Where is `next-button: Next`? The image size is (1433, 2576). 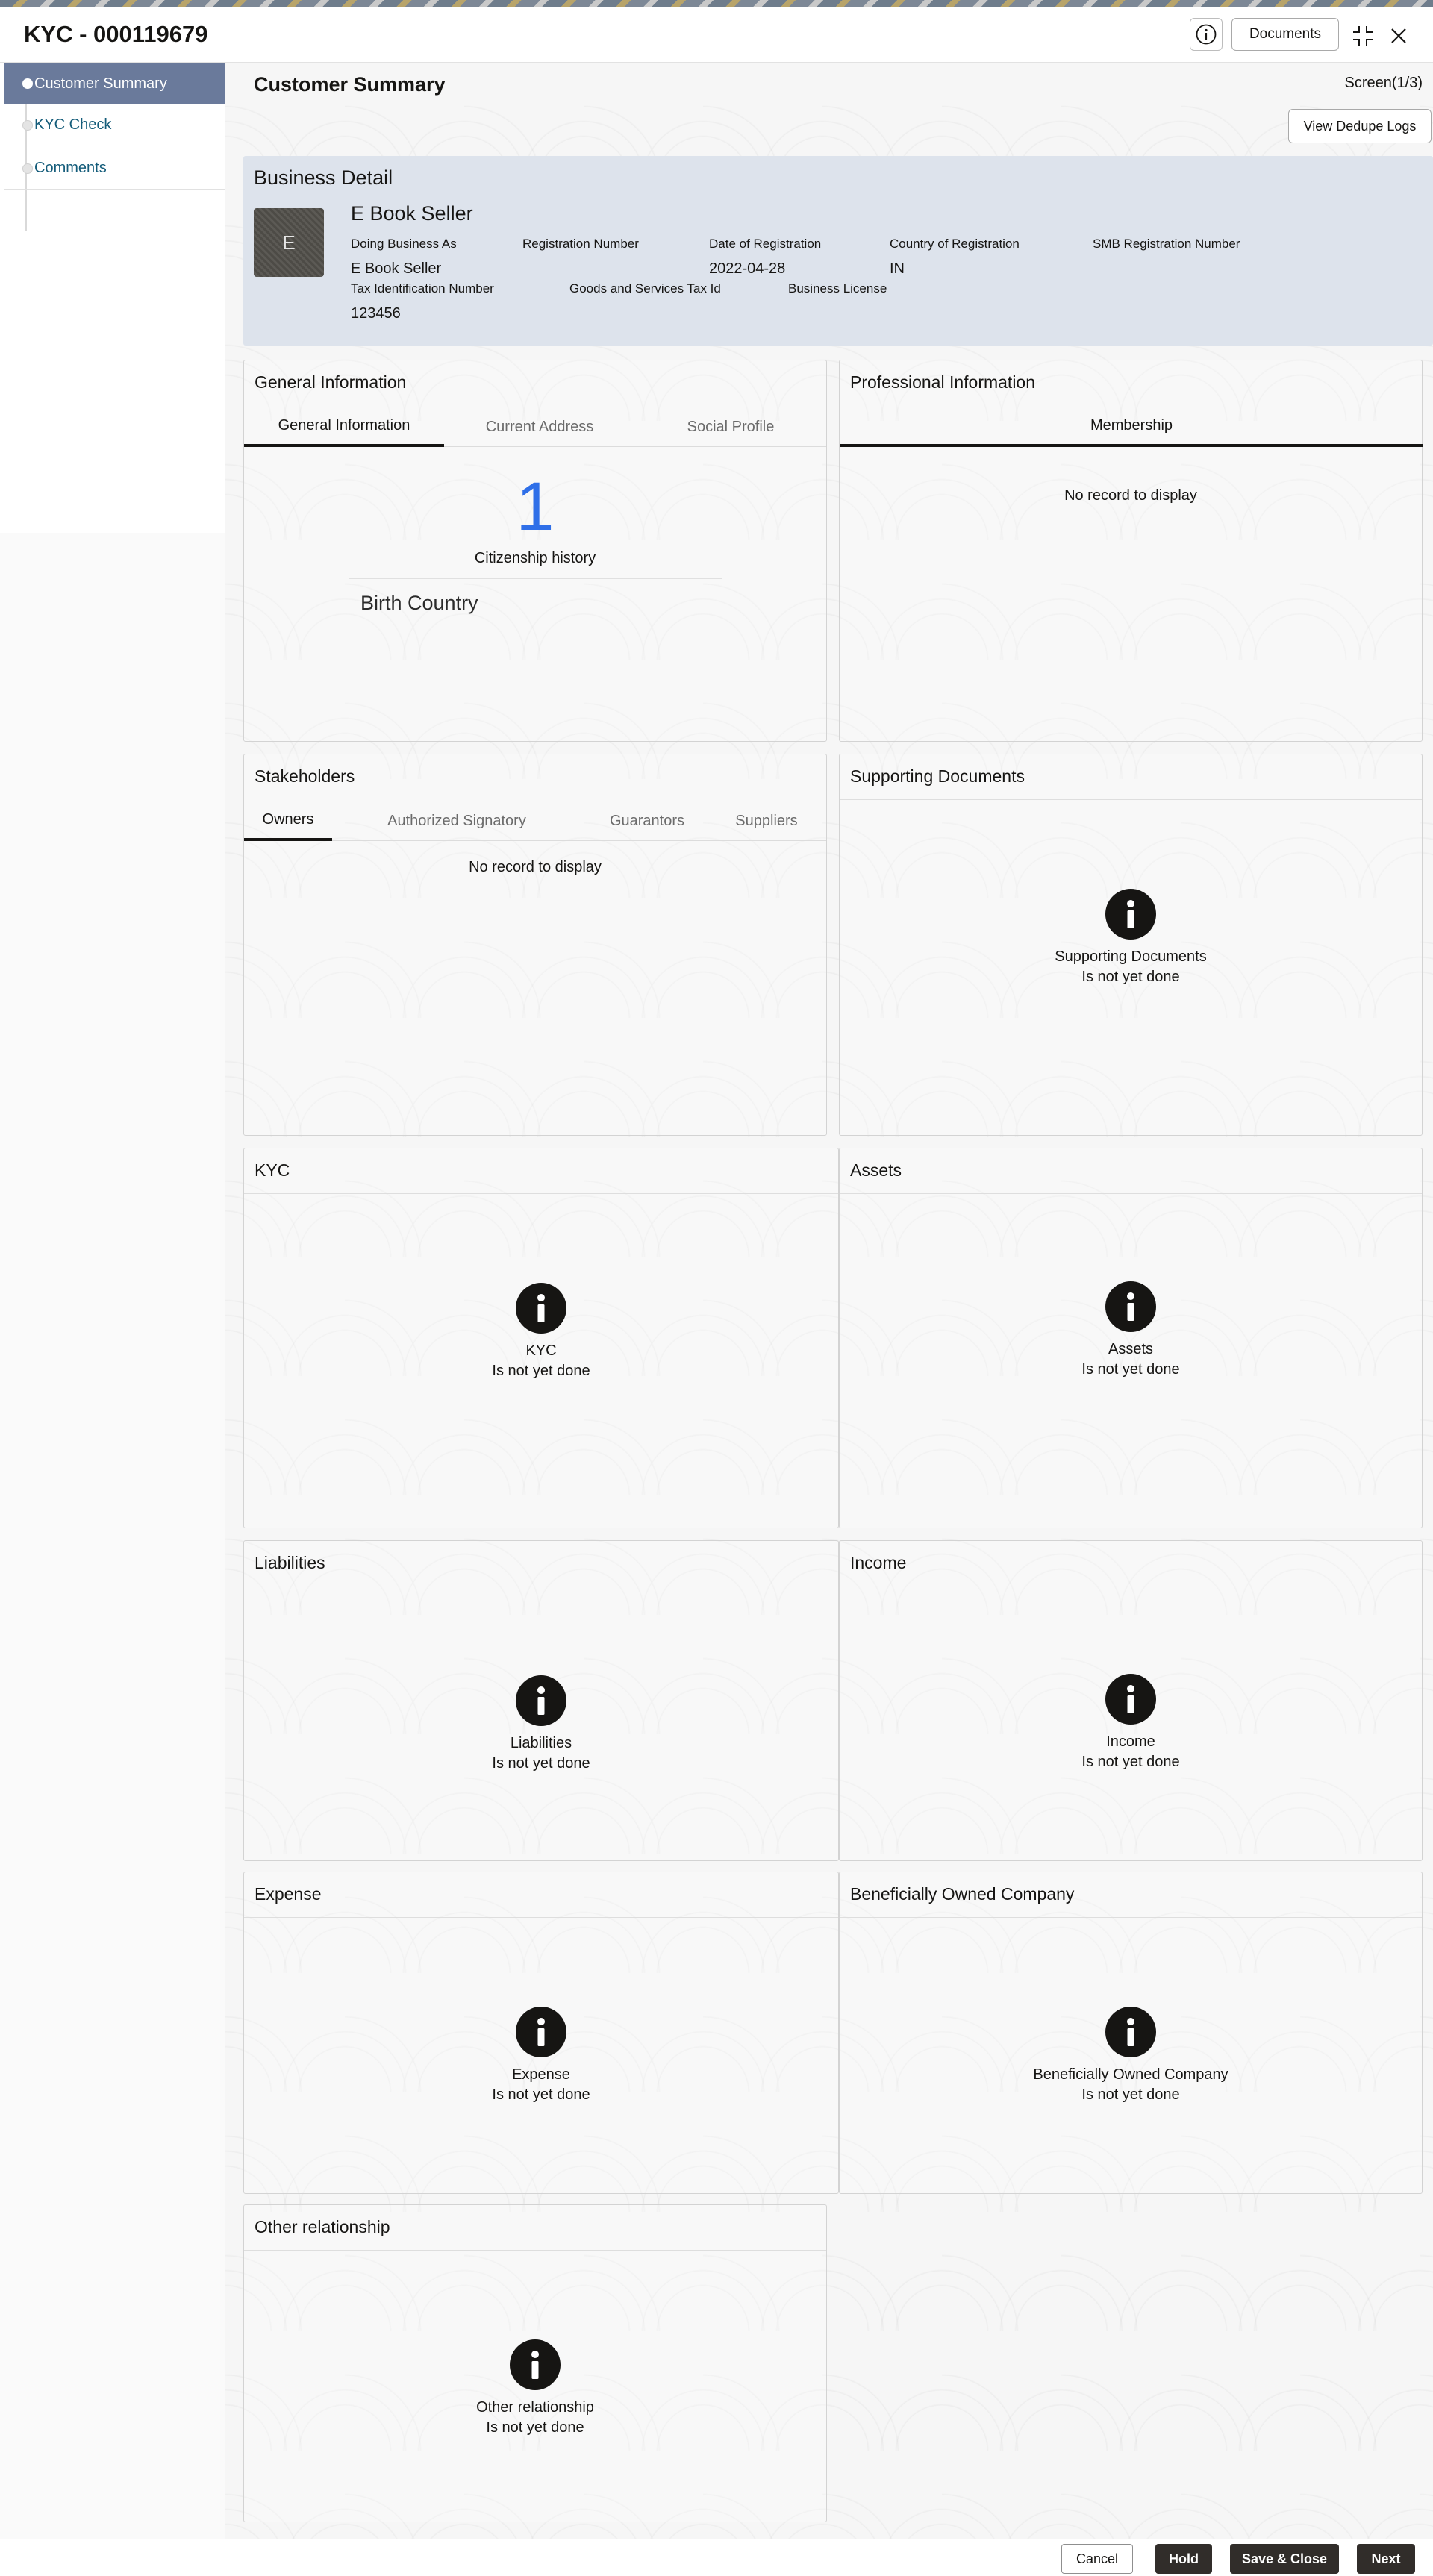
next-button: Next is located at coordinates (1386, 2559).